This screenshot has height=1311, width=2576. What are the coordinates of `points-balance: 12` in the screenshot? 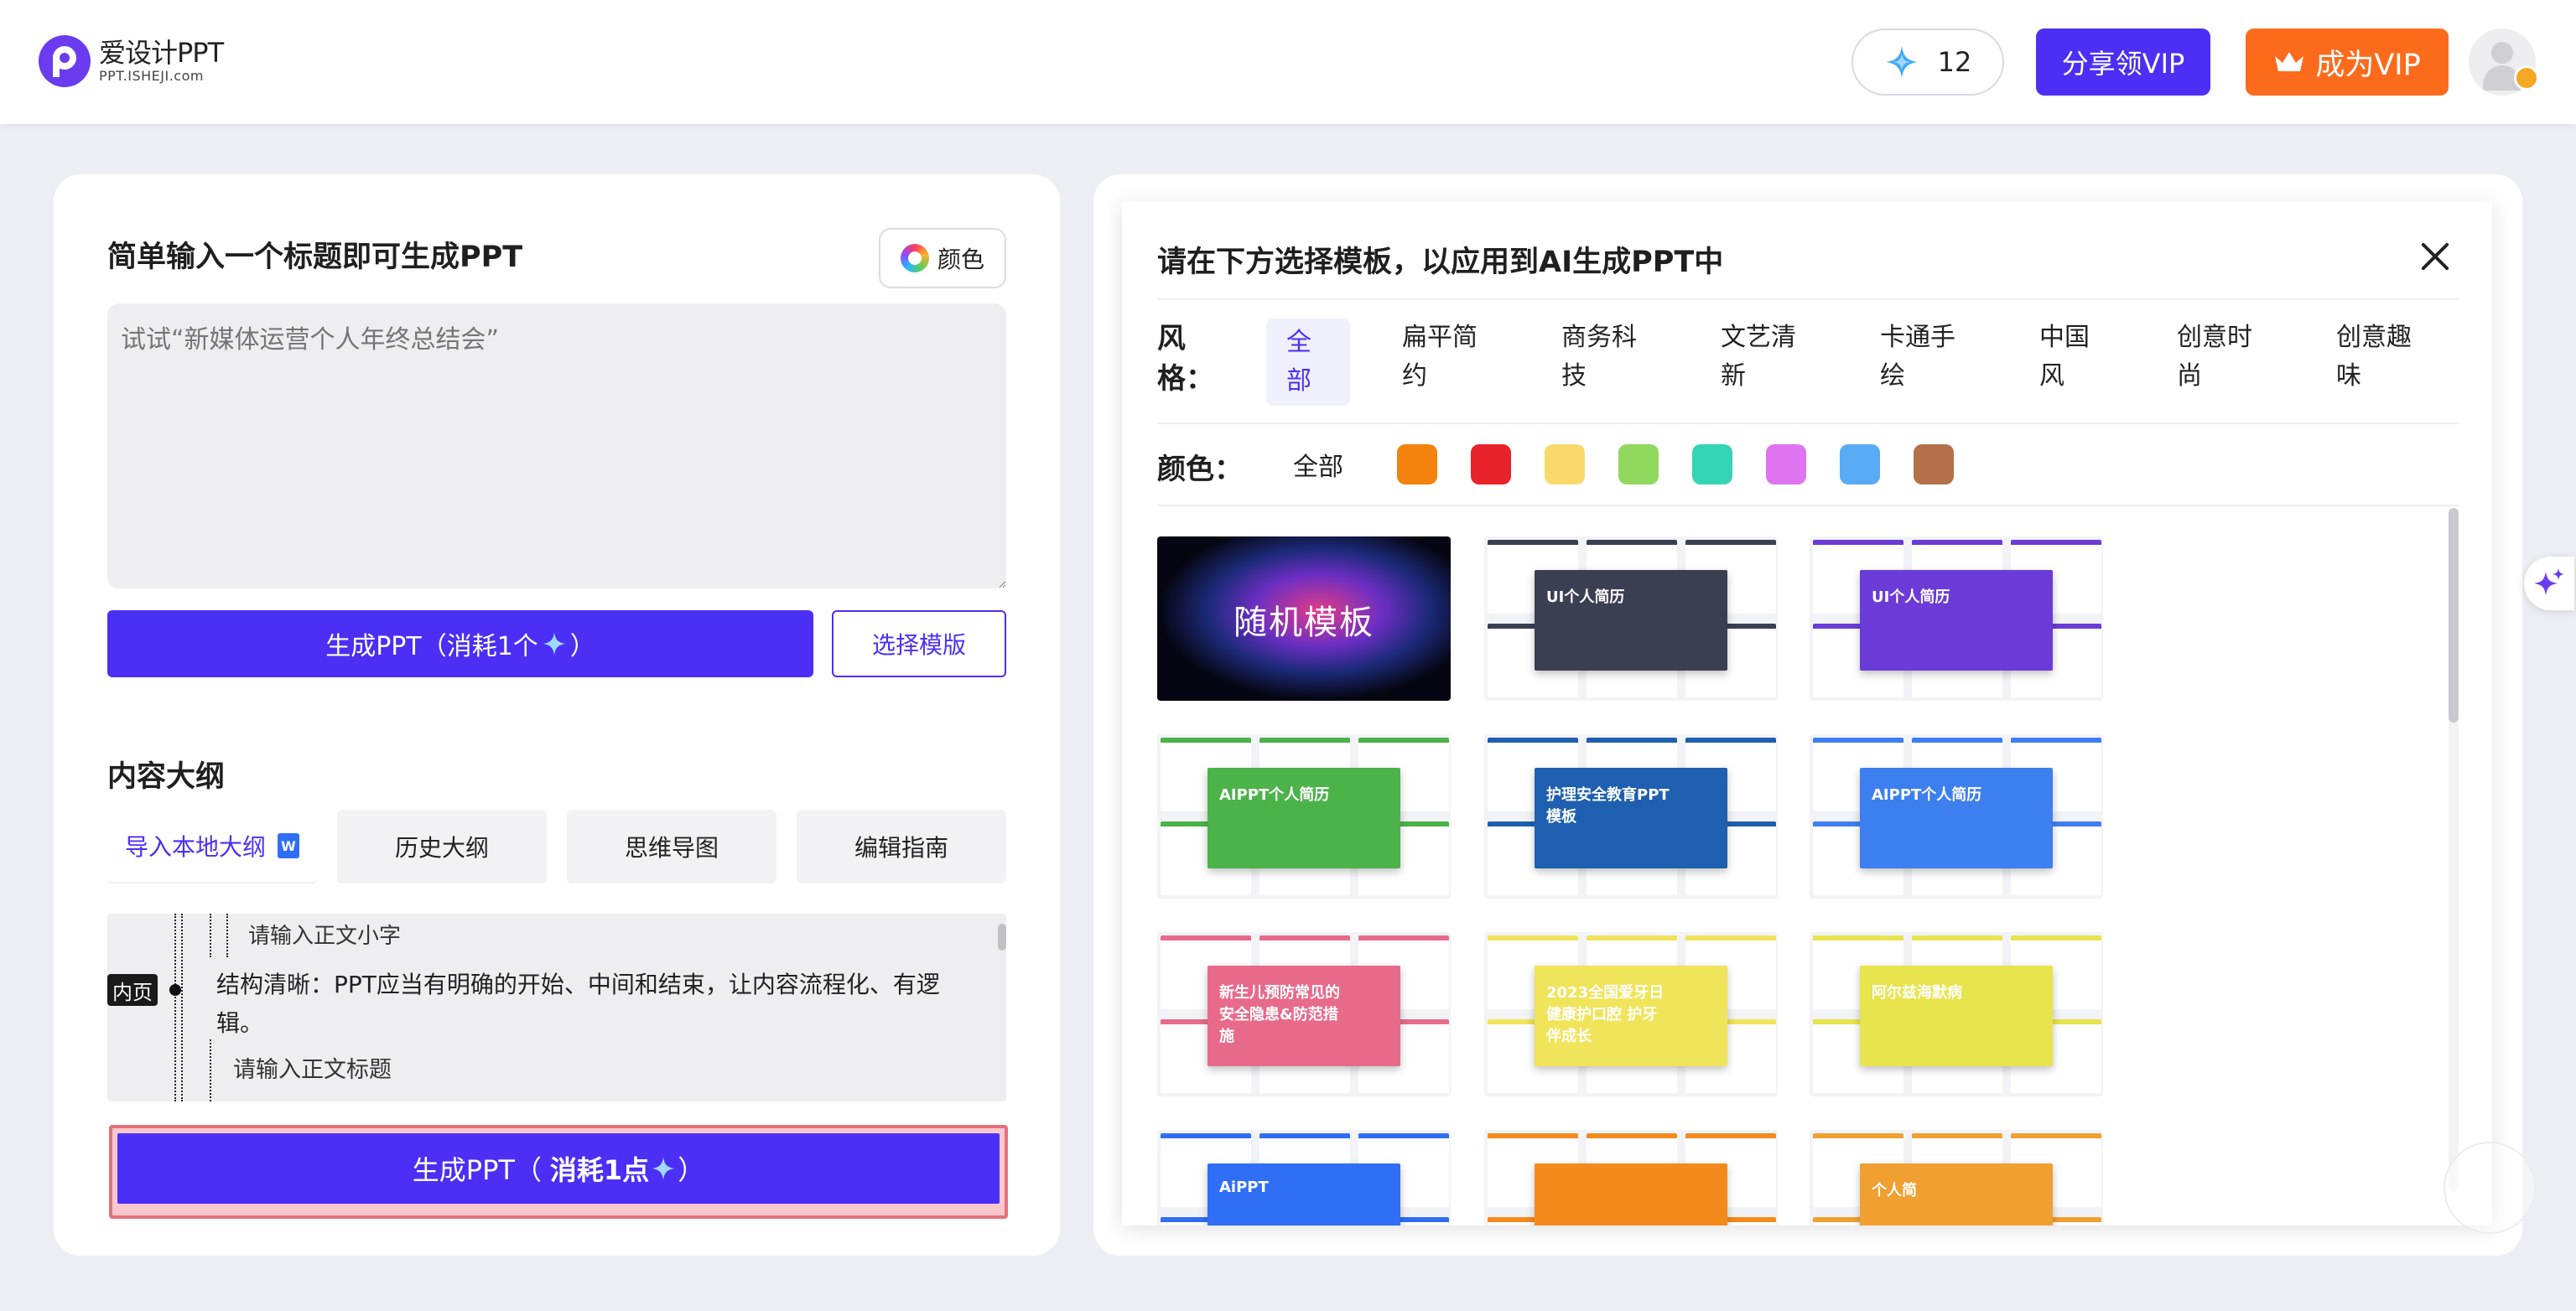 It's located at (1928, 62).